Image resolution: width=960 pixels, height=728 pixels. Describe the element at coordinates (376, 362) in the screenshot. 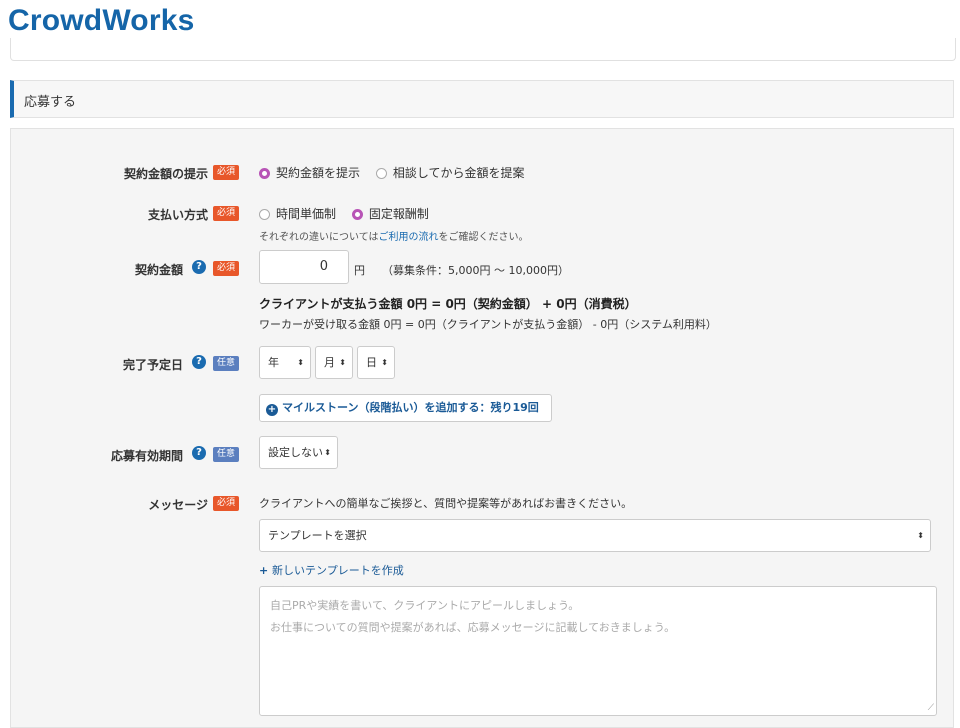

I see `day-select: 日 ⬍` at that location.